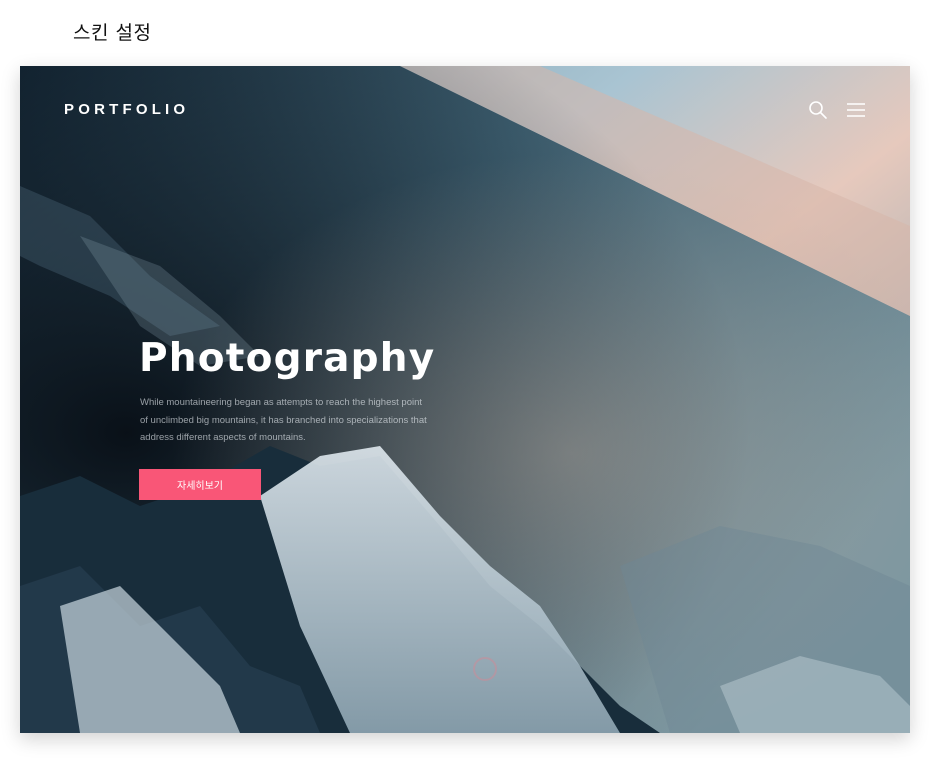 Image resolution: width=940 pixels, height=758 pixels. I want to click on search-icon, so click(818, 110).